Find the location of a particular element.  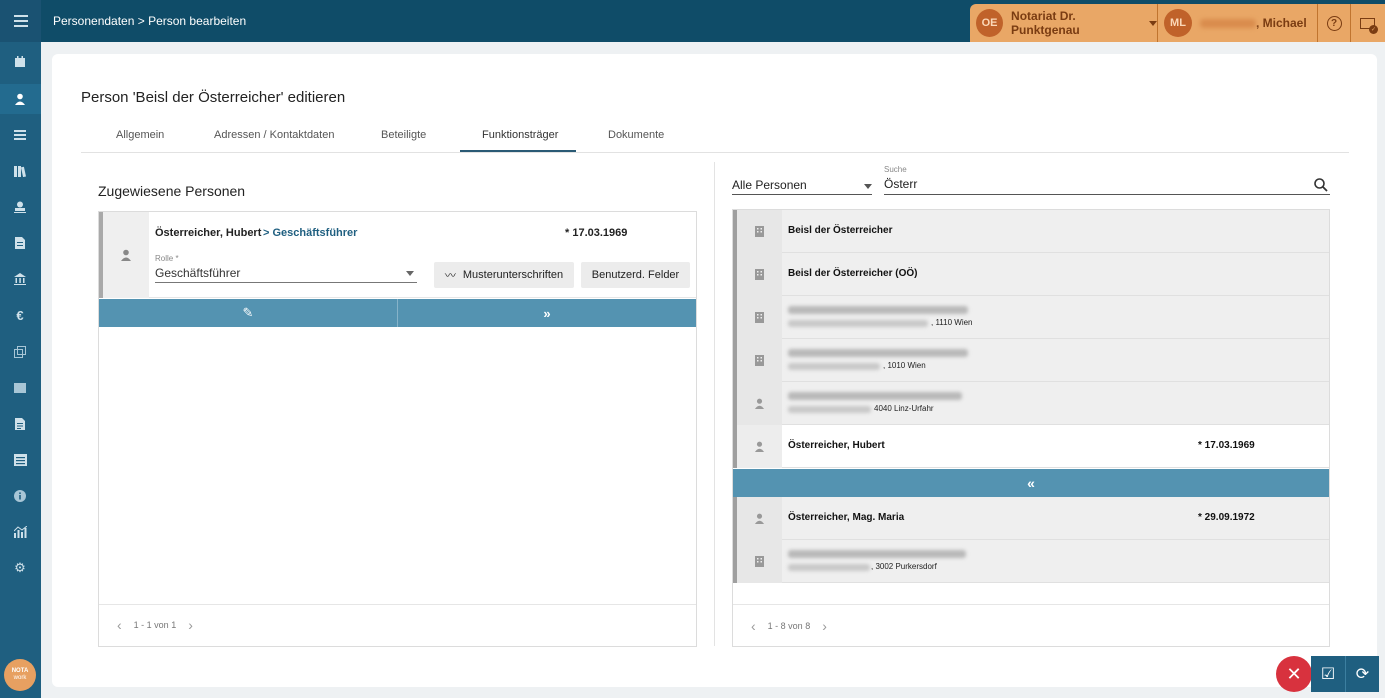

result-row: , 1110 Wien is located at coordinates (1031, 317).